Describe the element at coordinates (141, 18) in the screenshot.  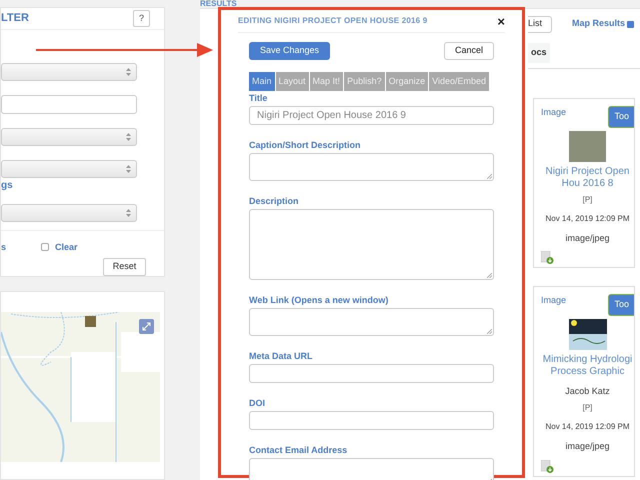
I see `help-button: ?` at that location.